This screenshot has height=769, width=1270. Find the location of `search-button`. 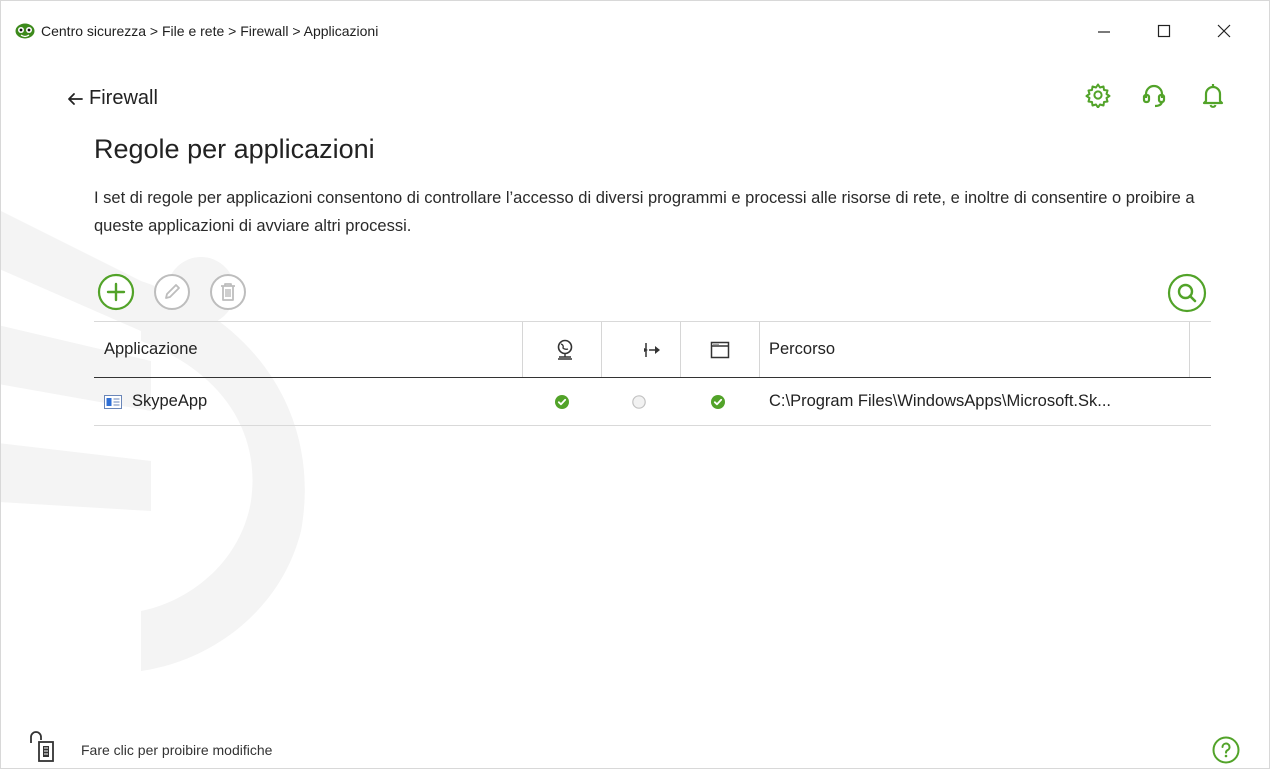

search-button is located at coordinates (1187, 293).